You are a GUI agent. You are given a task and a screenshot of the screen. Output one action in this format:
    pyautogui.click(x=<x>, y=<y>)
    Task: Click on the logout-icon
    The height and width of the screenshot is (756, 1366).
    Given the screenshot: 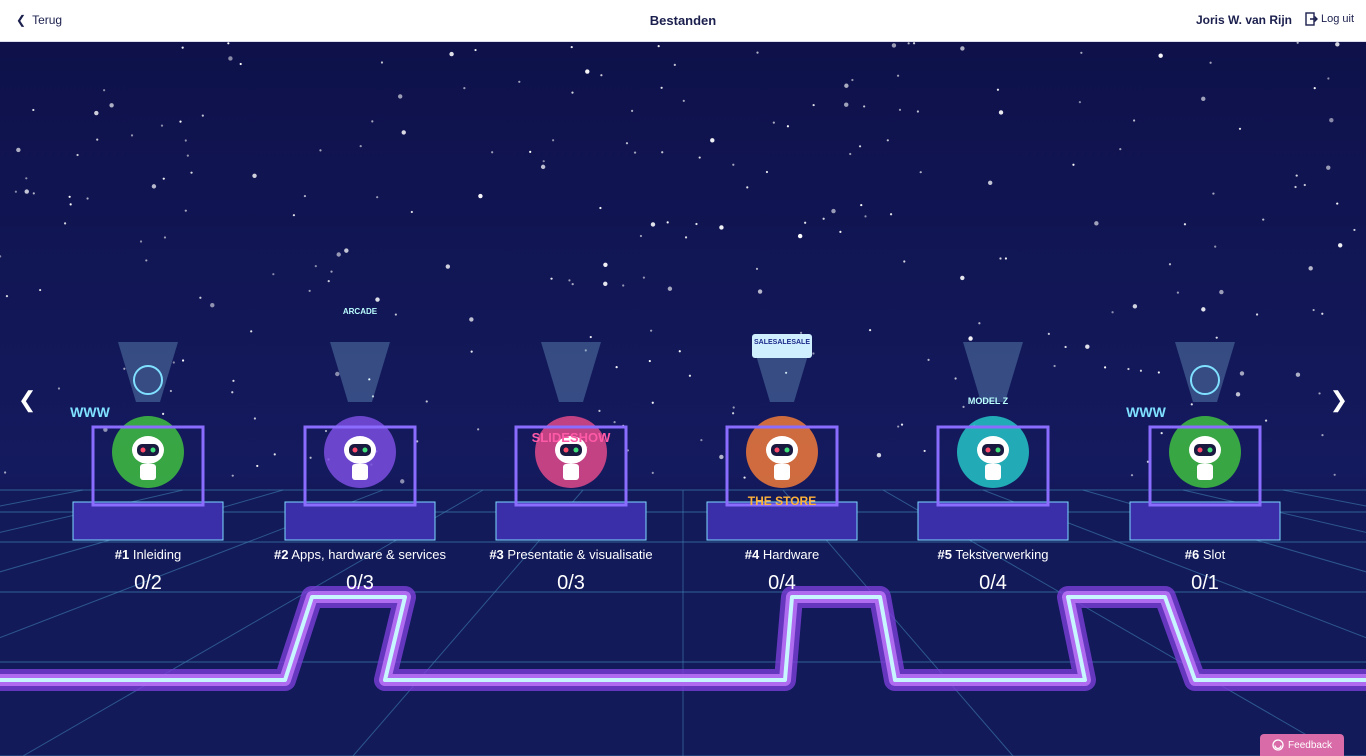 What is the action you would take?
    pyautogui.click(x=1311, y=19)
    